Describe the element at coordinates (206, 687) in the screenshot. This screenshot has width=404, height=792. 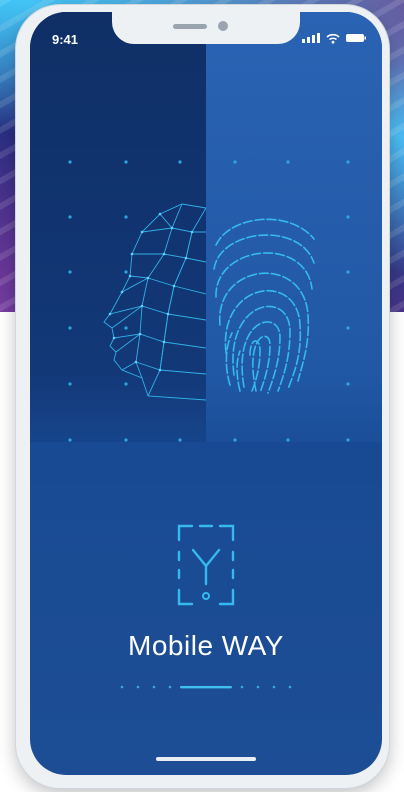
I see `page-indicator` at that location.